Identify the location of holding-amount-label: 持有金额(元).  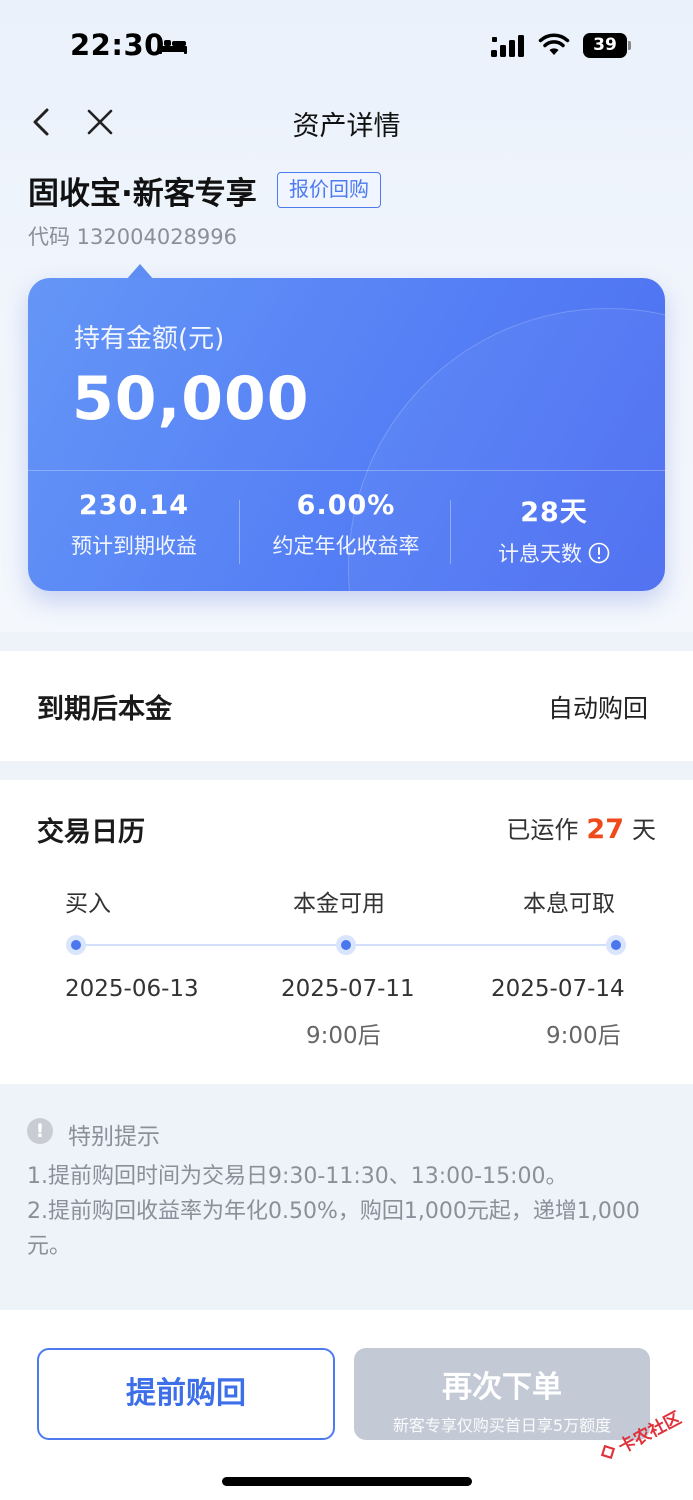
(149, 339).